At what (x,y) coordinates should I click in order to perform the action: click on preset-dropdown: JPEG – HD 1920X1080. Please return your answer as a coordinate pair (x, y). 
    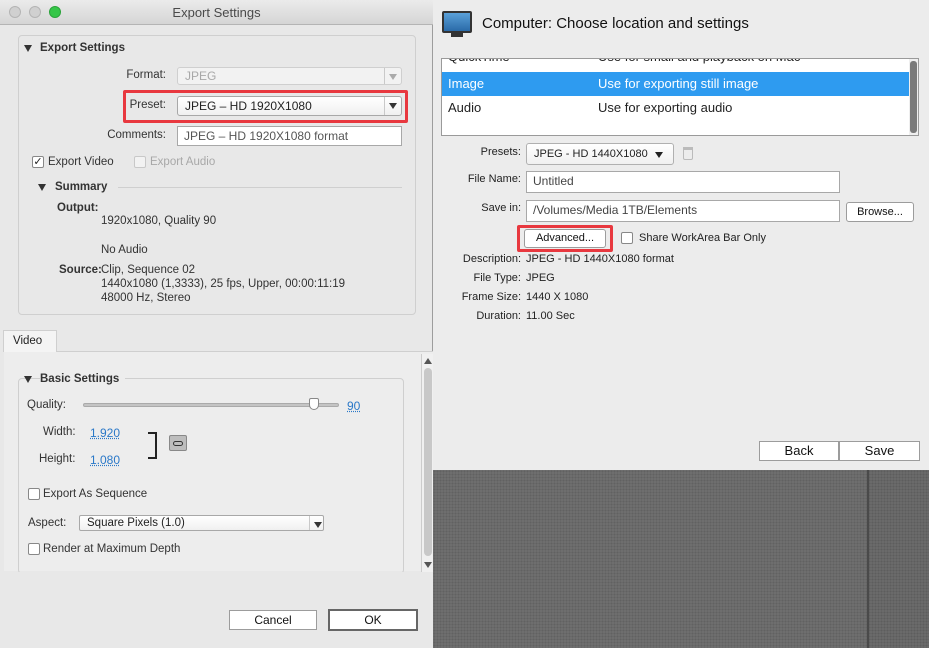
    Looking at the image, I should click on (289, 106).